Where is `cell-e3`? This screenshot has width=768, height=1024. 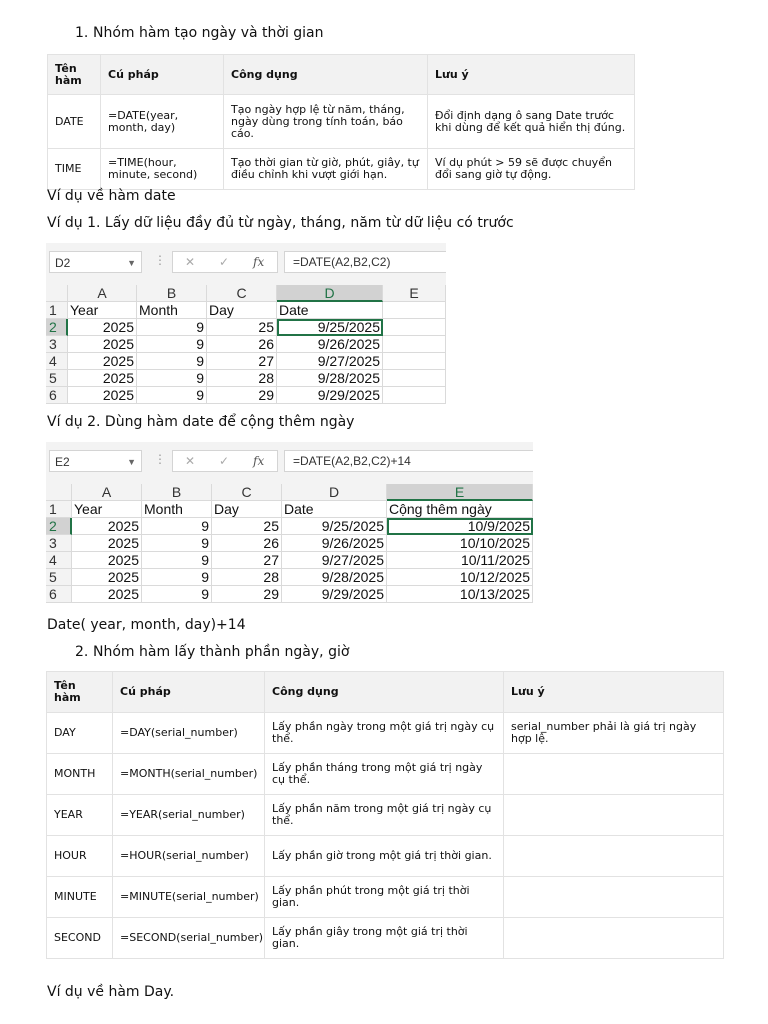
cell-e3 is located at coordinates (414, 344).